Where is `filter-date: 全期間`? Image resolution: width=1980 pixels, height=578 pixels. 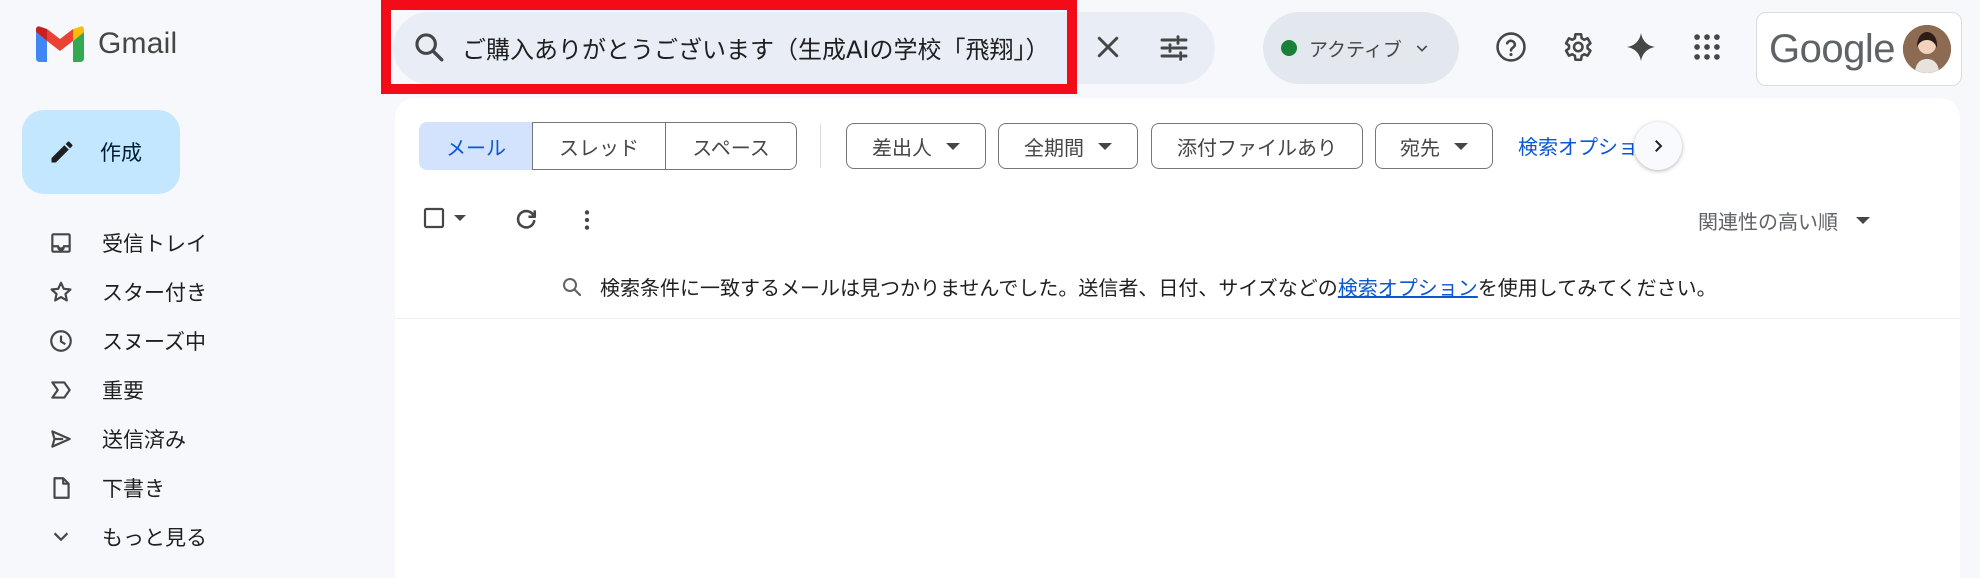
filter-date: 全期間 is located at coordinates (1068, 146).